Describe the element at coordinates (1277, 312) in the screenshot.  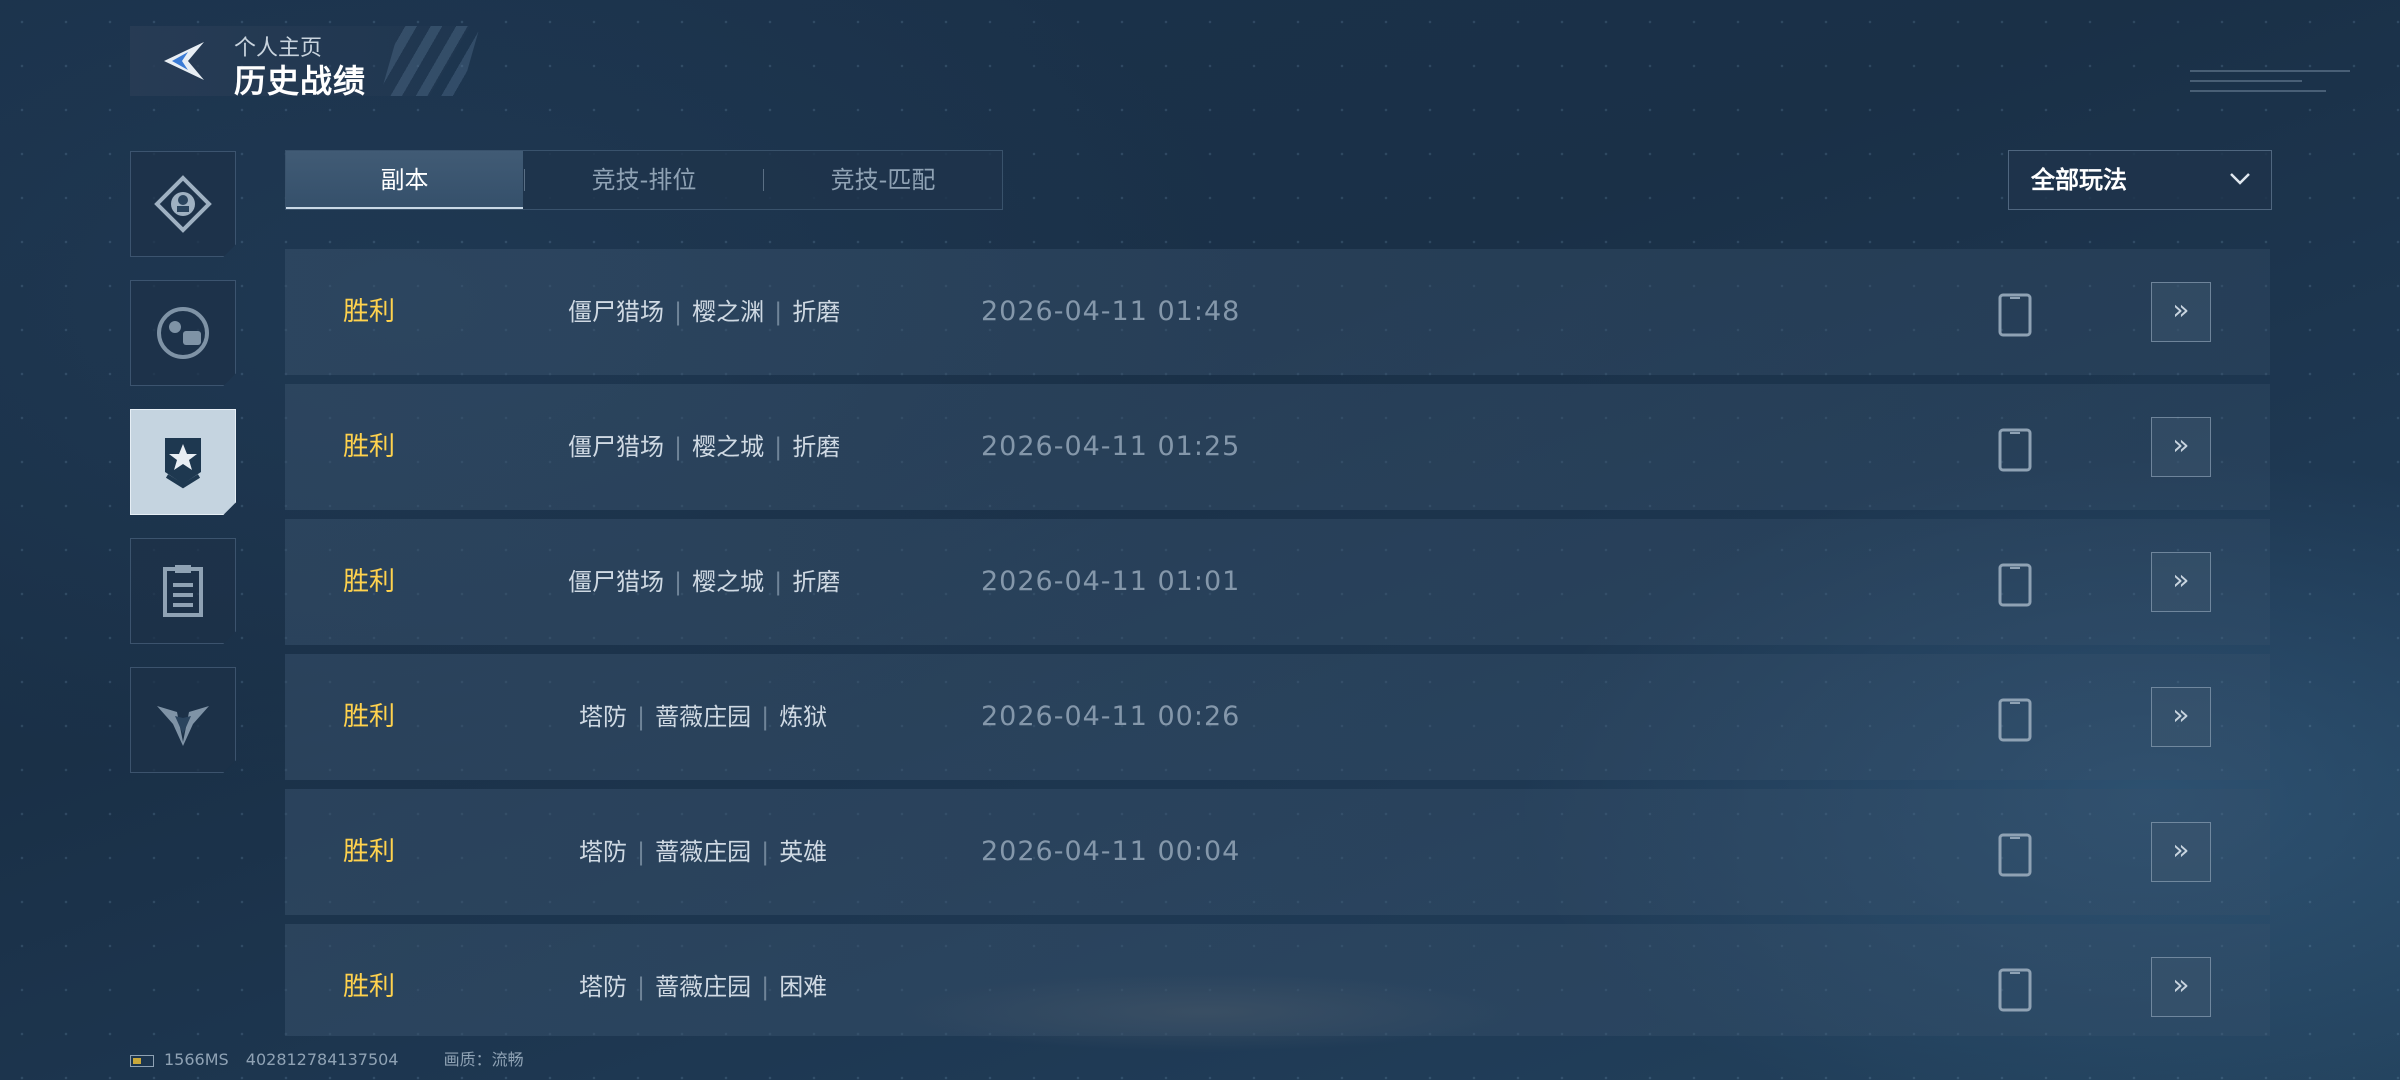
I see `record-row: 胜利 僵尸猎场 | 樱之渊 | 折磨 2026-04-11 01:48 »` at that location.